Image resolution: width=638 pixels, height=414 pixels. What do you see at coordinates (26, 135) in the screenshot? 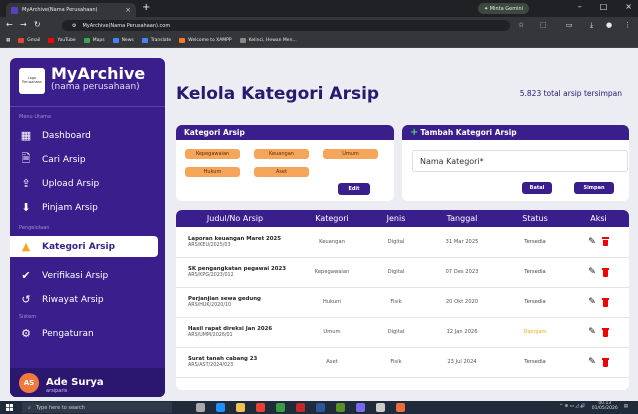
I see `dashboard-icon: ▦` at bounding box center [26, 135].